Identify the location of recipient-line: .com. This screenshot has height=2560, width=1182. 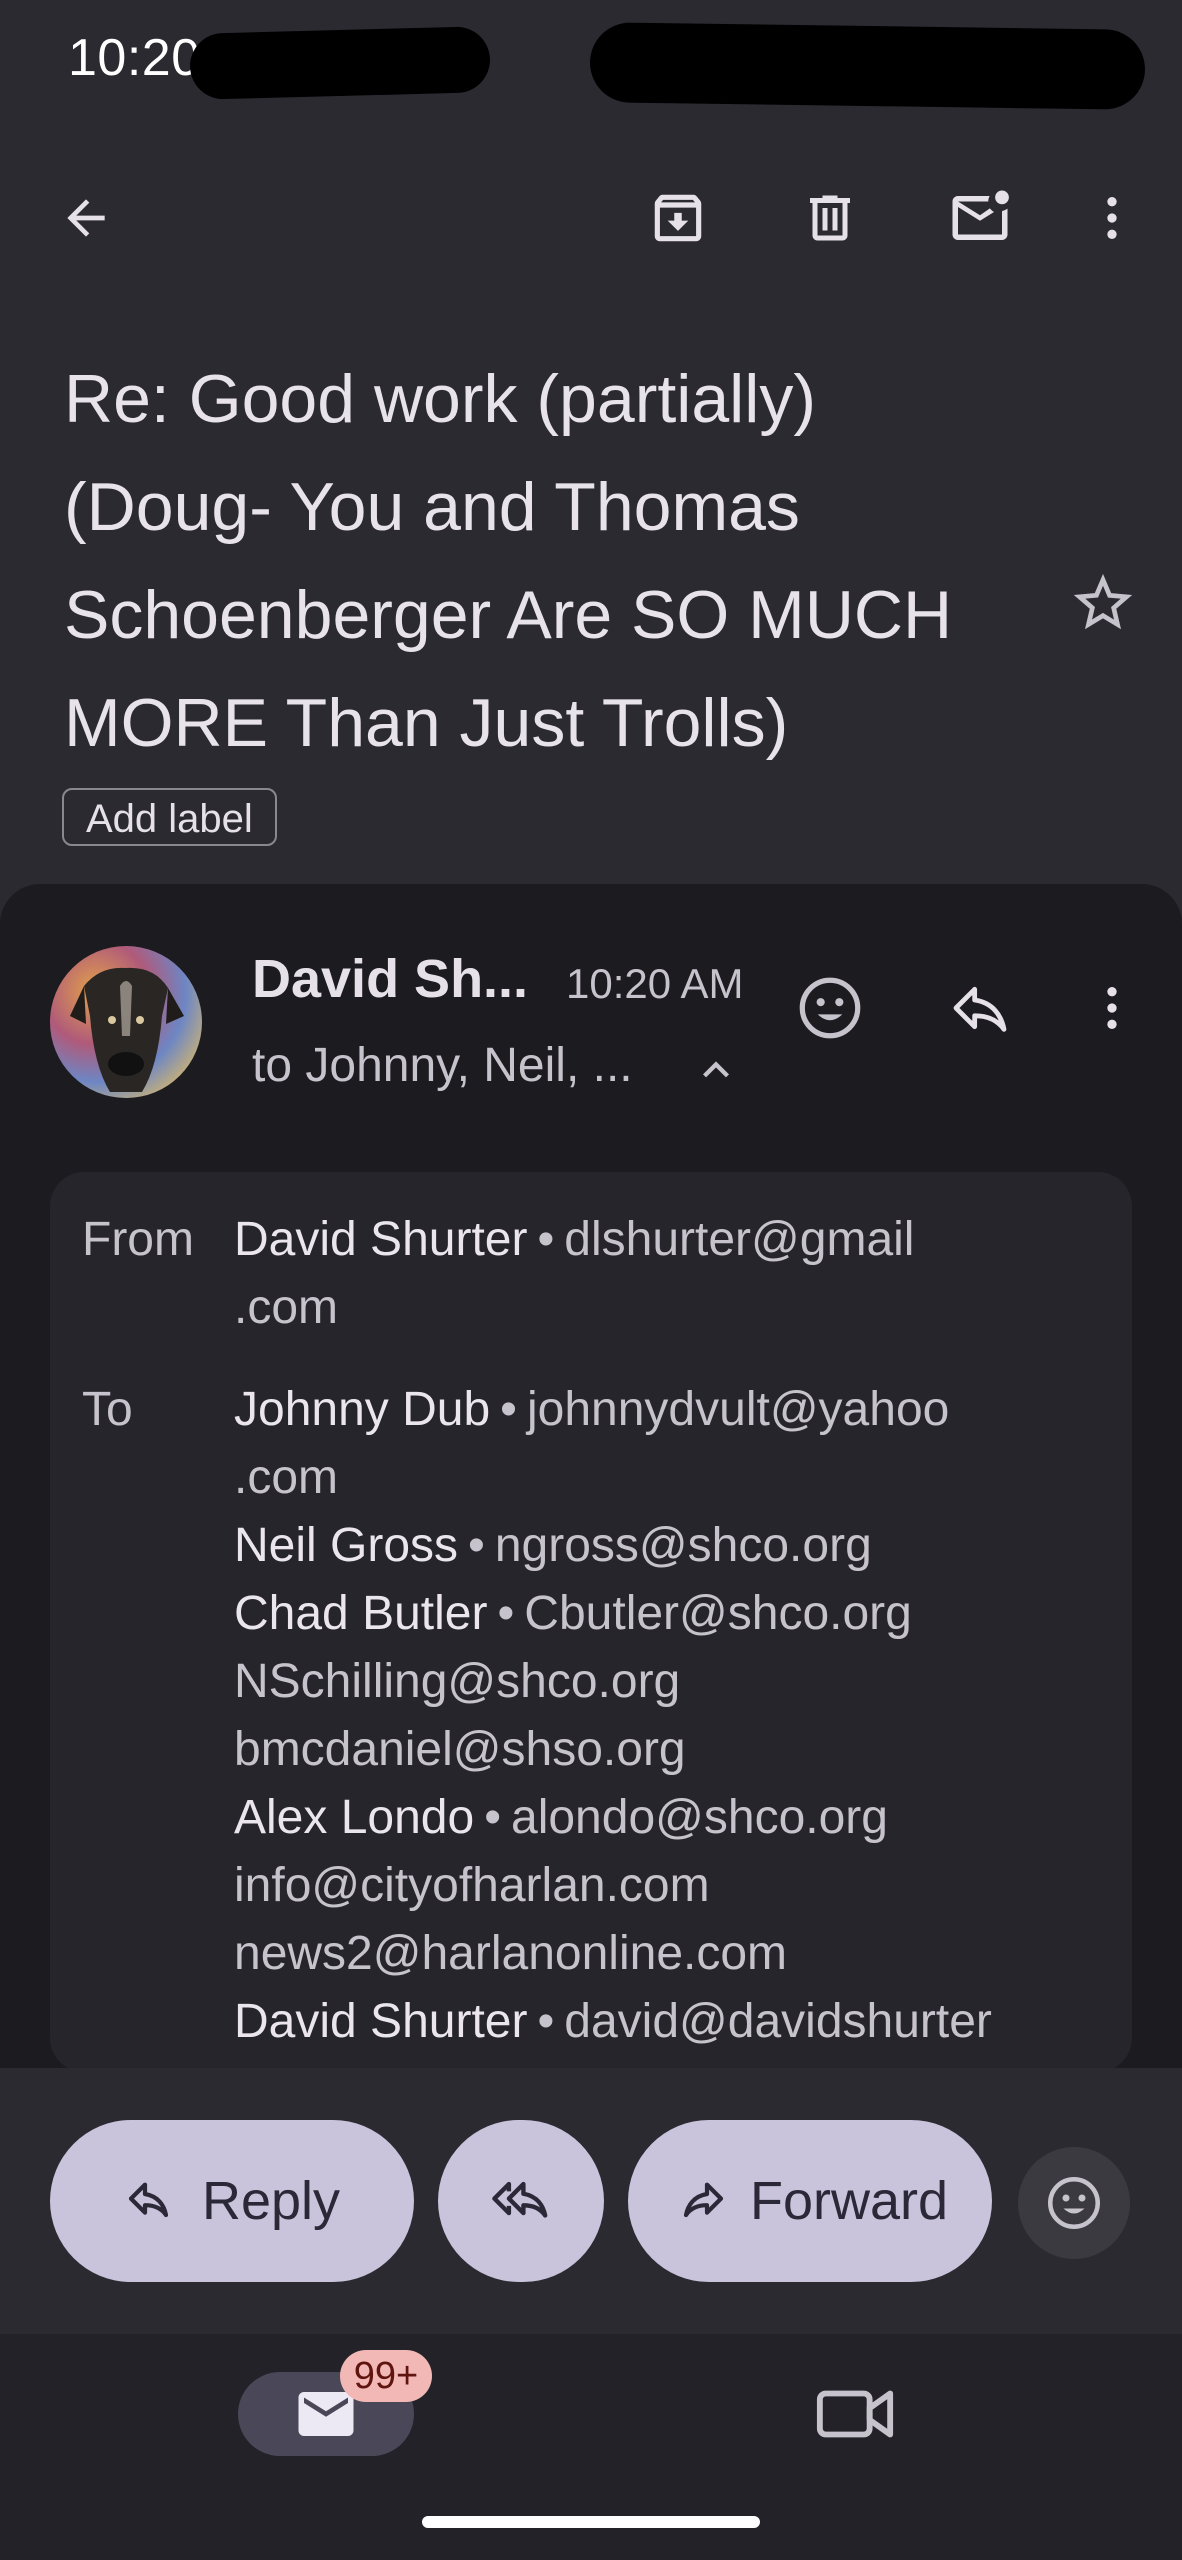
(613, 1478).